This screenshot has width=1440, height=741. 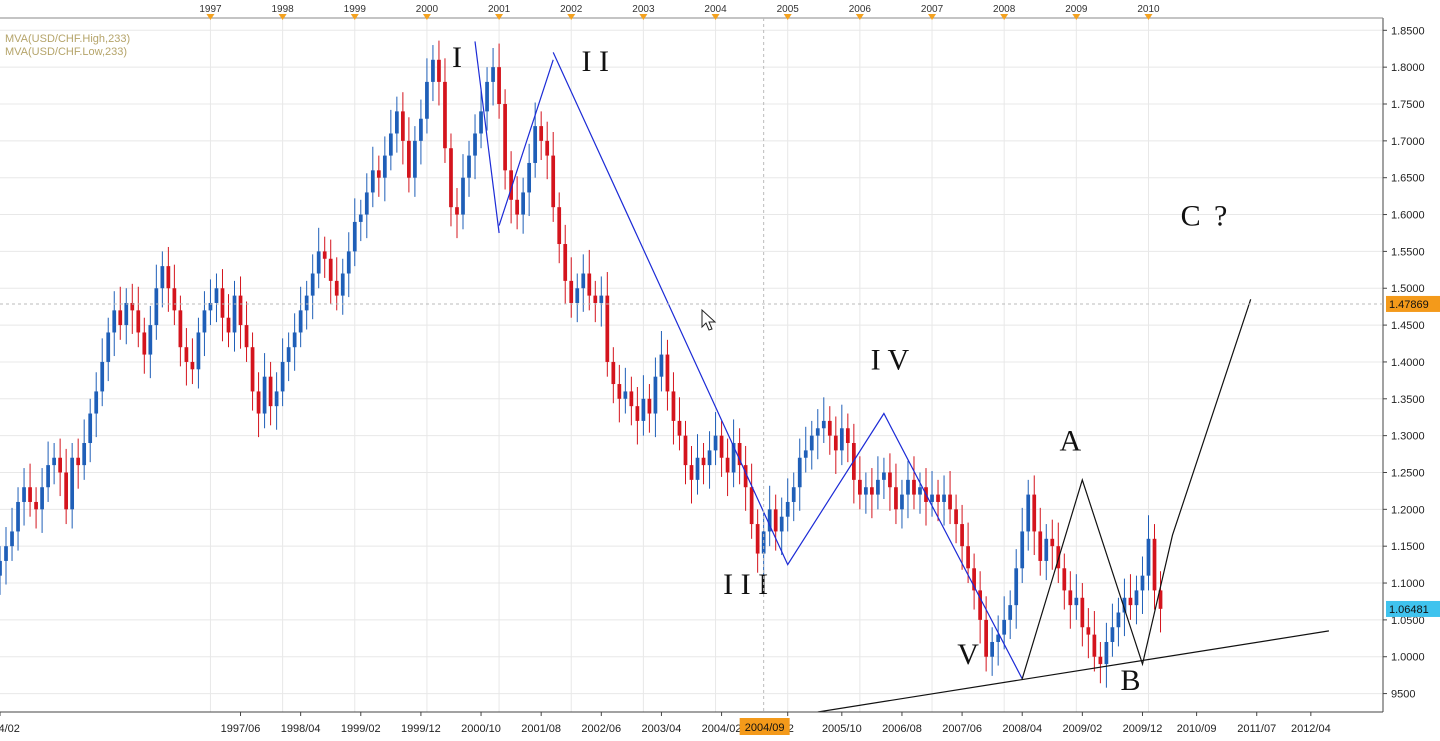 I want to click on x-tick-label: 2011/07, so click(x=1256, y=729).